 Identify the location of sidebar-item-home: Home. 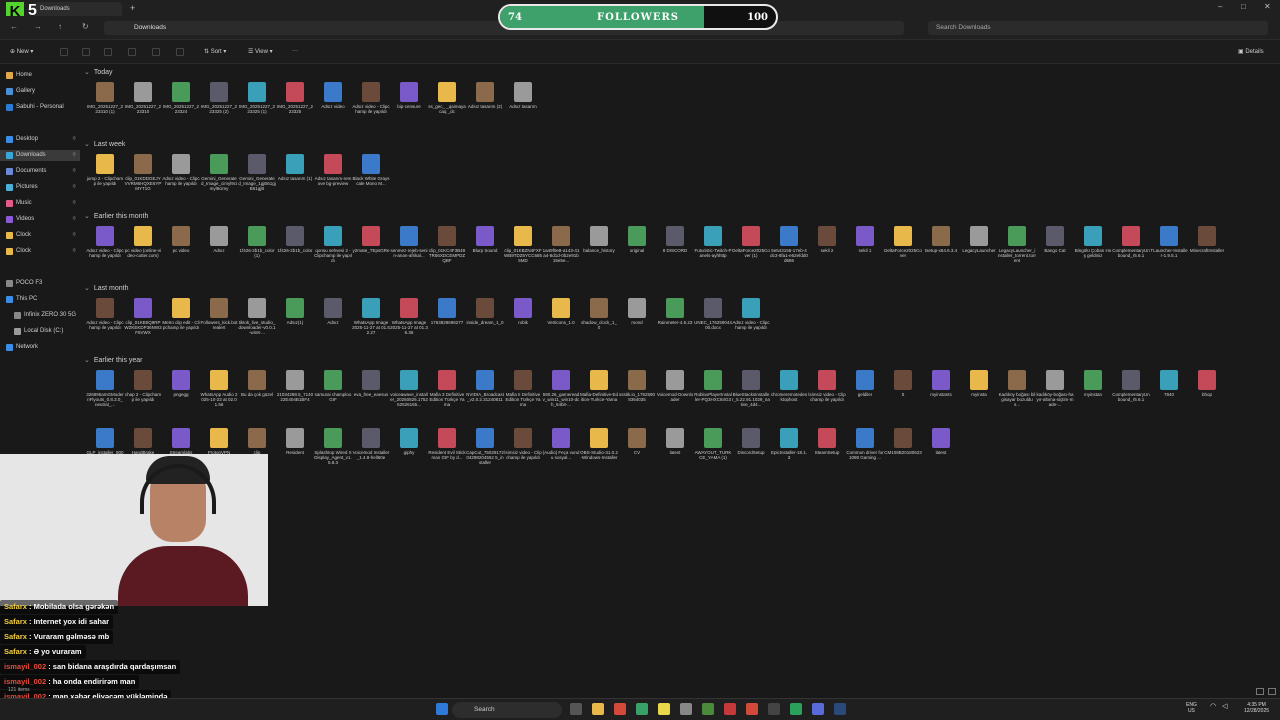
(40, 75).